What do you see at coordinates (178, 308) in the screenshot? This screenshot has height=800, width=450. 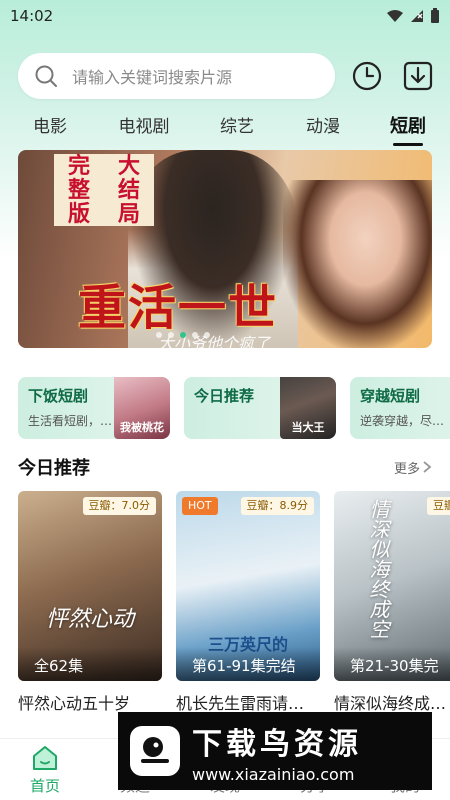 I see `banner-title: 重活一世` at bounding box center [178, 308].